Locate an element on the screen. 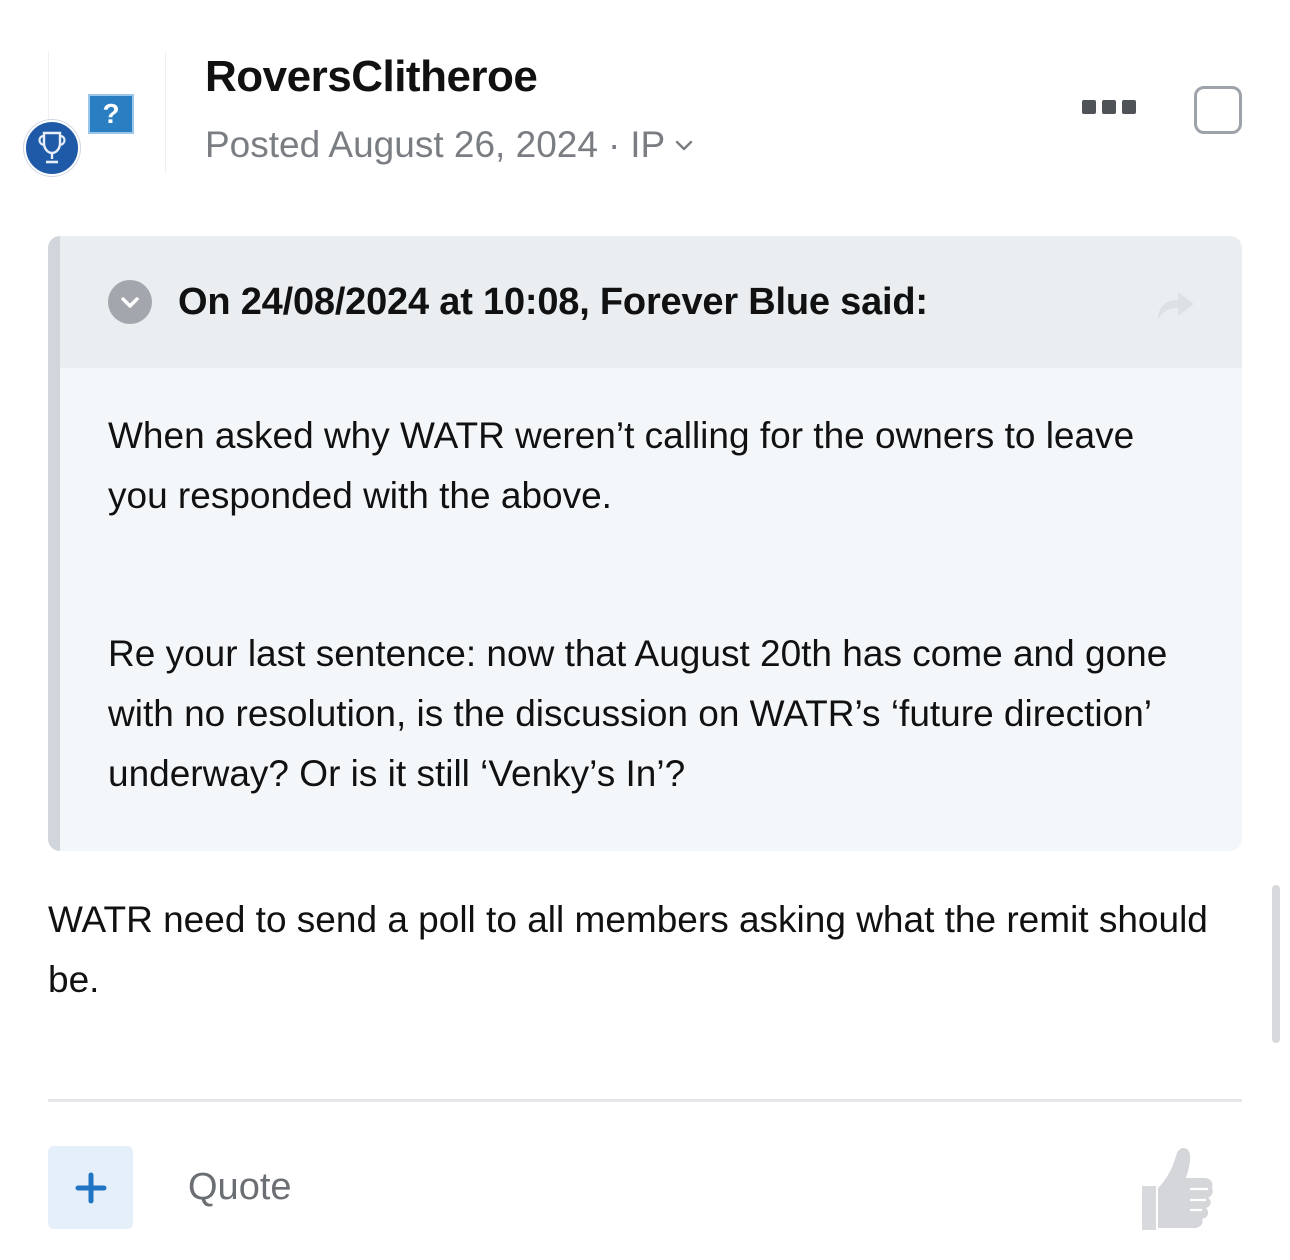  ip-dropdown: IP is located at coordinates (662, 145).